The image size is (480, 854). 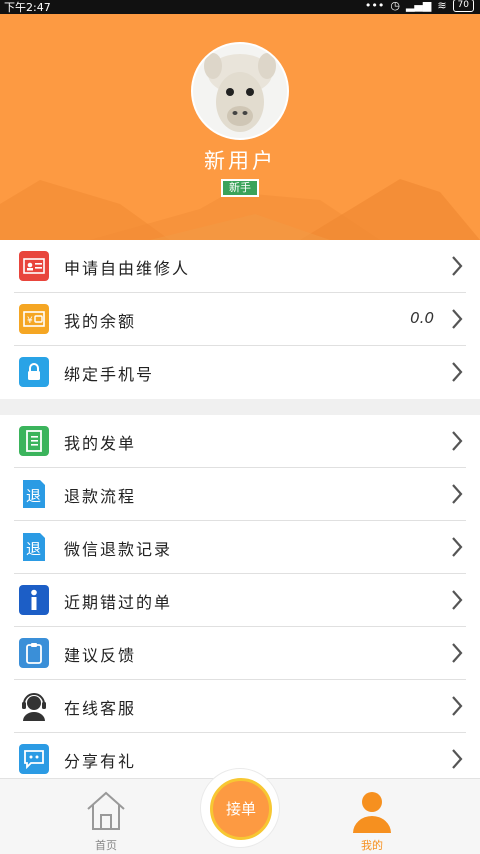 I want to click on avatar, so click(x=240, y=91).